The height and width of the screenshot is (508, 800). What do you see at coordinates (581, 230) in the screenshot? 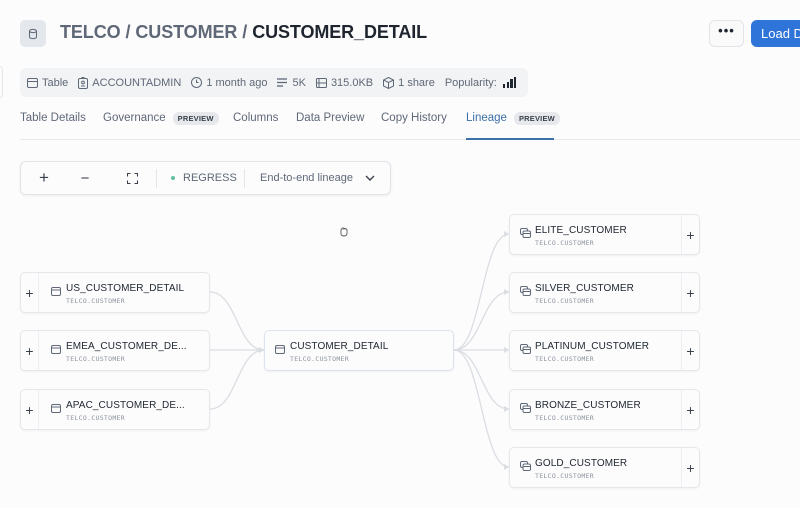
I see `node-name: ELITE_CUSTOMER` at bounding box center [581, 230].